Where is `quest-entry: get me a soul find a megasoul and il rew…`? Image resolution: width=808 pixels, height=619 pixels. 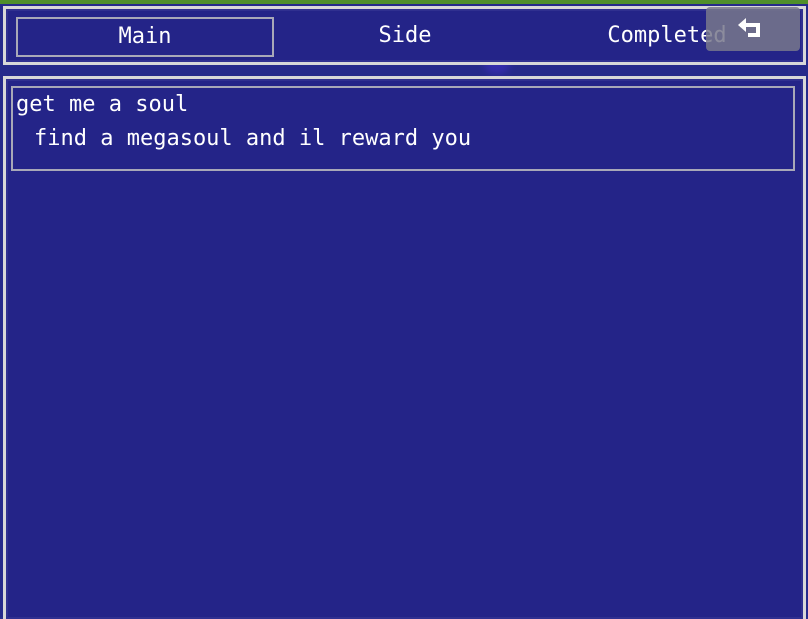 quest-entry: get me a soul find a megasoul and il rew… is located at coordinates (403, 128).